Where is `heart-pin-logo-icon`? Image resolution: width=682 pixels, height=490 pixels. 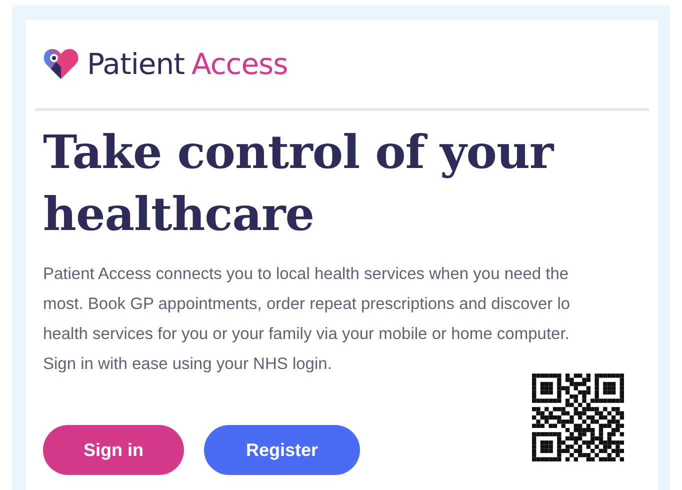
heart-pin-logo-icon is located at coordinates (61, 64).